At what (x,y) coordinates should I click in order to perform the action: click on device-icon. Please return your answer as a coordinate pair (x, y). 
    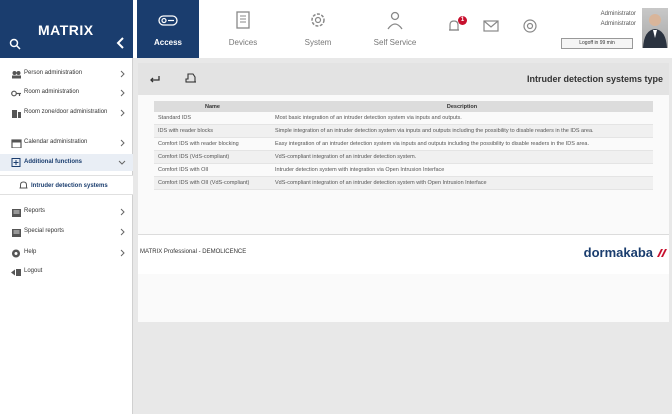
    Looking at the image, I should click on (243, 20).